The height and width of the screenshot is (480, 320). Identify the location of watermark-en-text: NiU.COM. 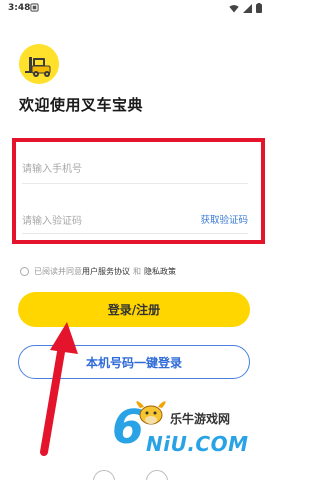
(197, 444).